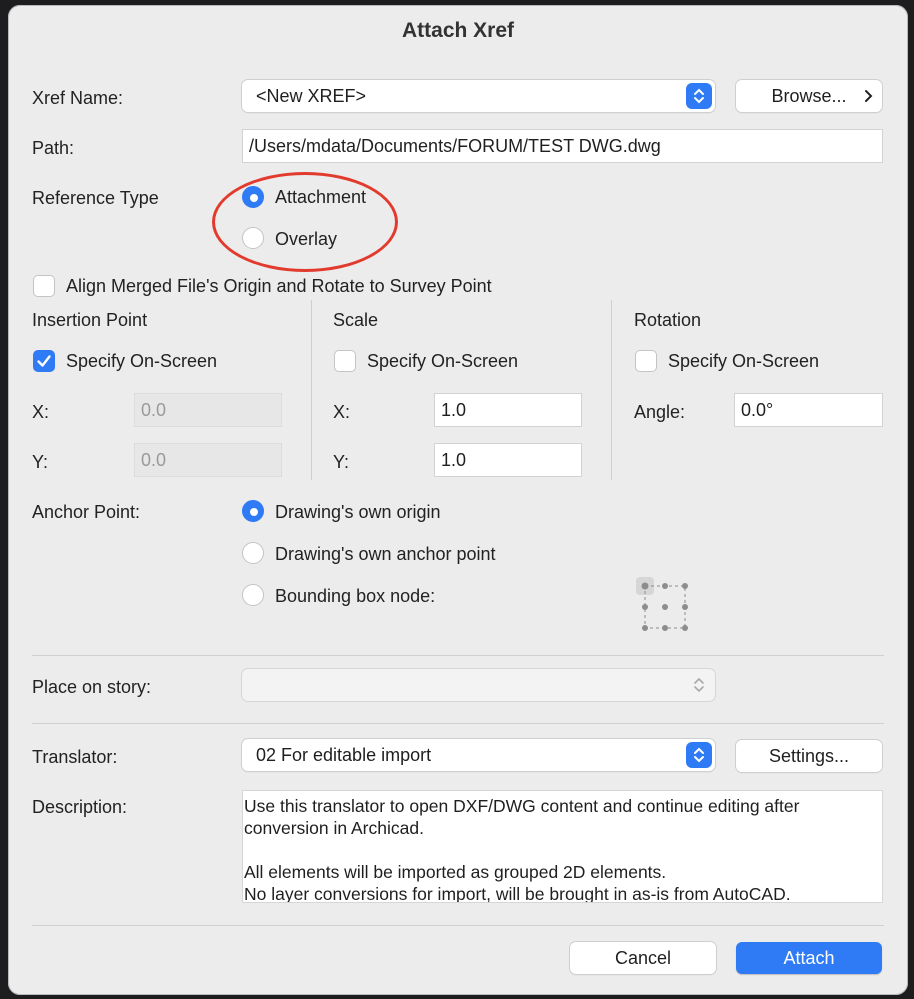 The image size is (914, 999). Describe the element at coordinates (508, 410) in the screenshot. I see `scale-x-field: 1.0` at that location.